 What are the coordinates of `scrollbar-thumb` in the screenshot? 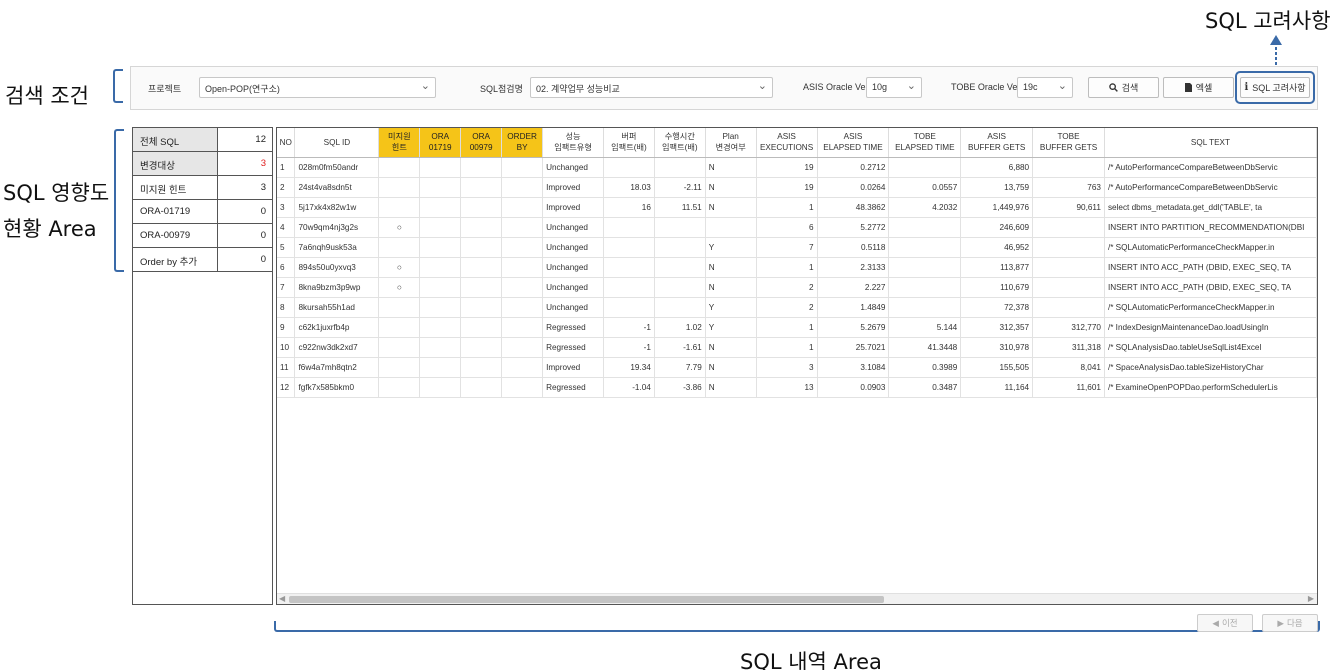 It's located at (586, 599).